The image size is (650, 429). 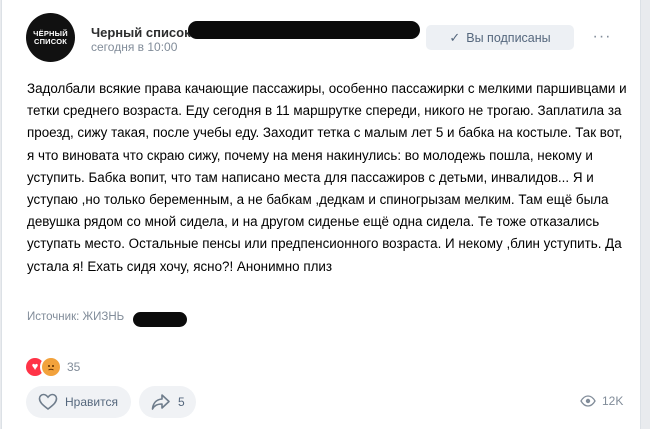 I want to click on share-count: 5, so click(x=181, y=402).